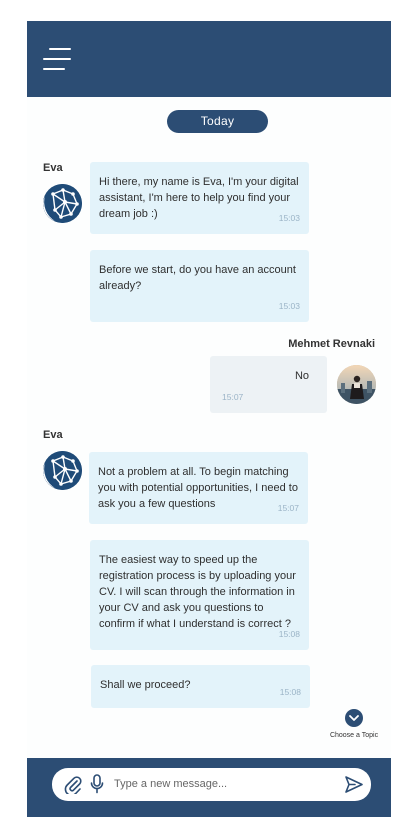 The height and width of the screenshot is (825, 419). I want to click on message-text: No, so click(301, 376).